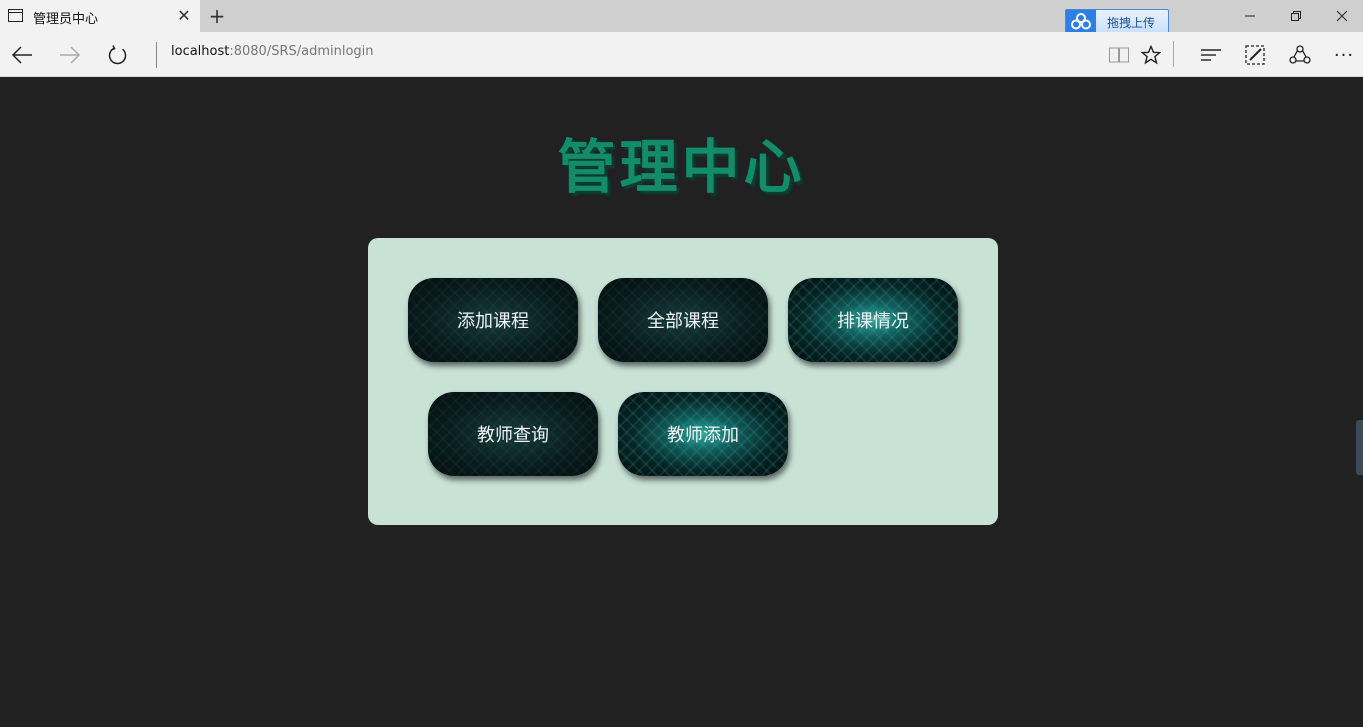 The width and height of the screenshot is (1363, 727). What do you see at coordinates (1255, 55) in the screenshot?
I see `web-note-icon` at bounding box center [1255, 55].